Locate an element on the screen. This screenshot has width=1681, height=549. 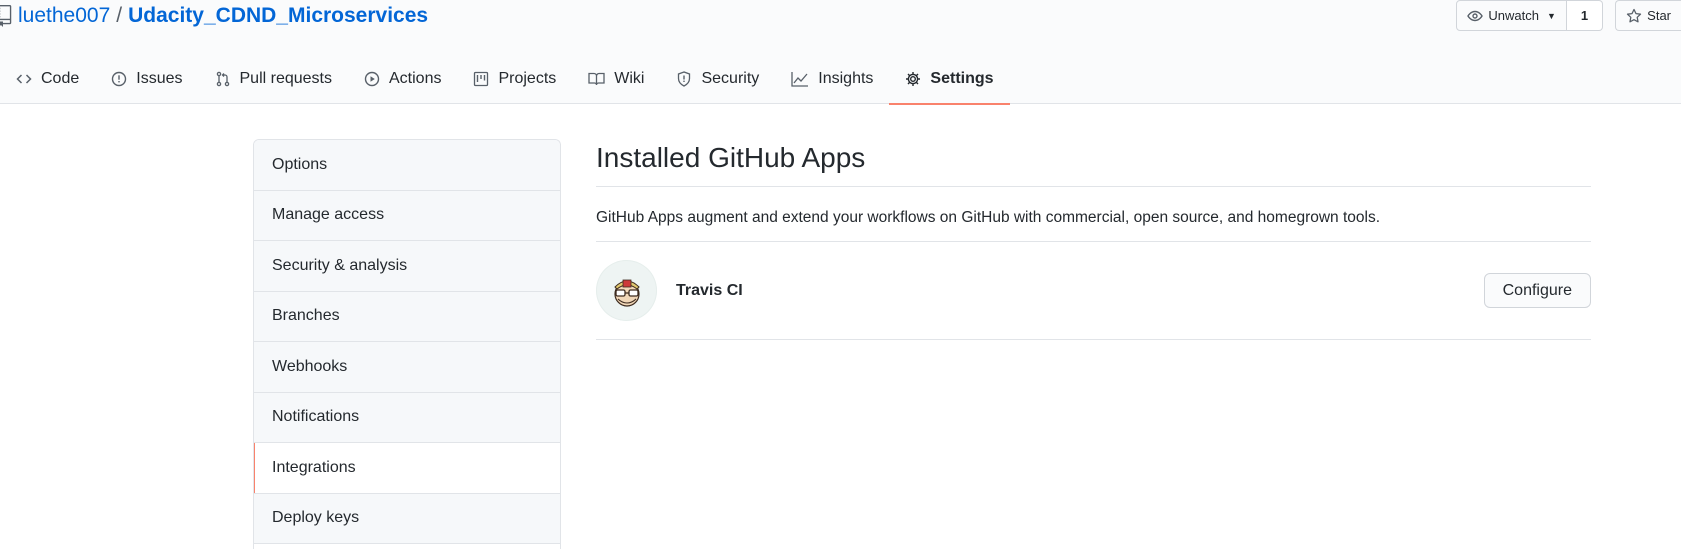
play-icon is located at coordinates (372, 78).